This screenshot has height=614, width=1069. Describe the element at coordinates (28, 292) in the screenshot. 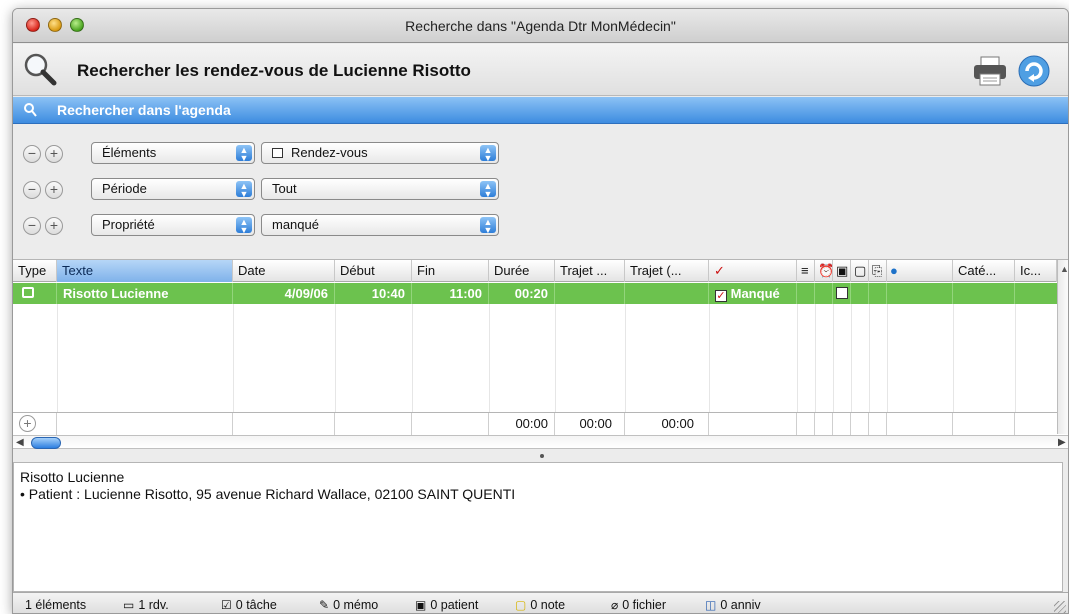

I see `appointment-icon` at that location.